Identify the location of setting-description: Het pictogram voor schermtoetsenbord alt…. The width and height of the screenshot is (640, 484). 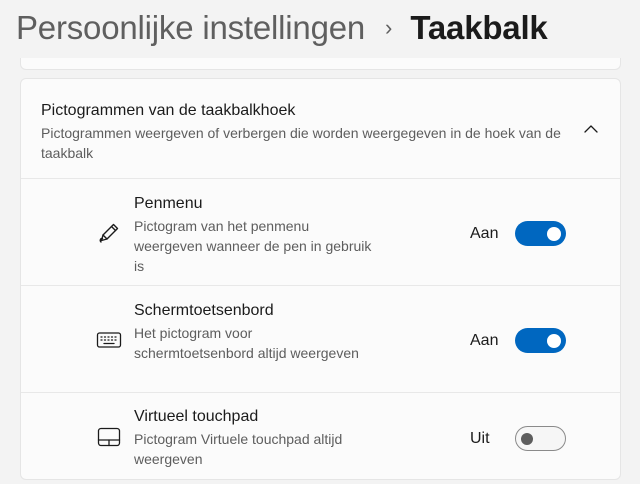
(246, 343).